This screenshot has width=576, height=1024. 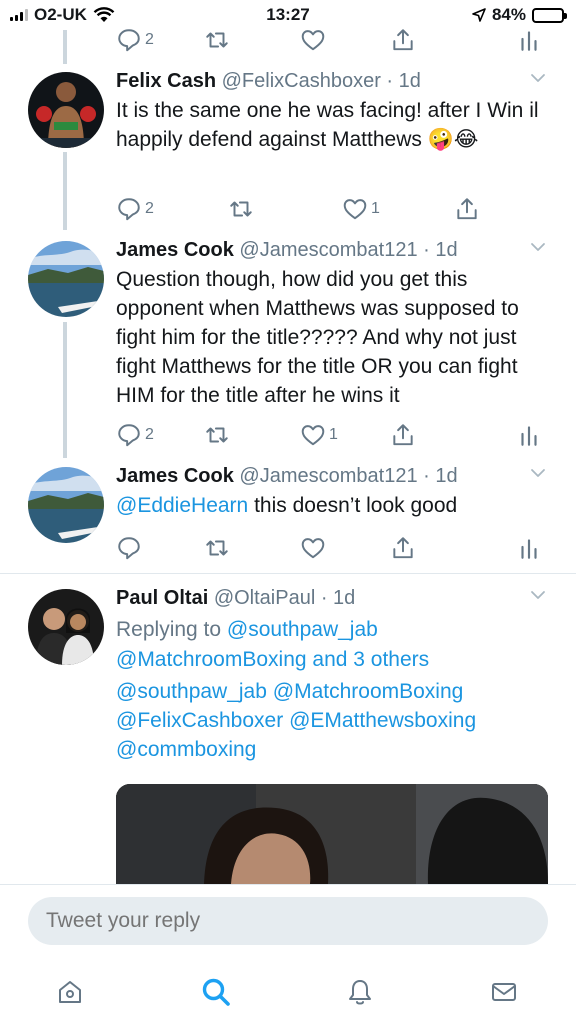 I want to click on username: @FelixCashboxer, so click(x=301, y=81).